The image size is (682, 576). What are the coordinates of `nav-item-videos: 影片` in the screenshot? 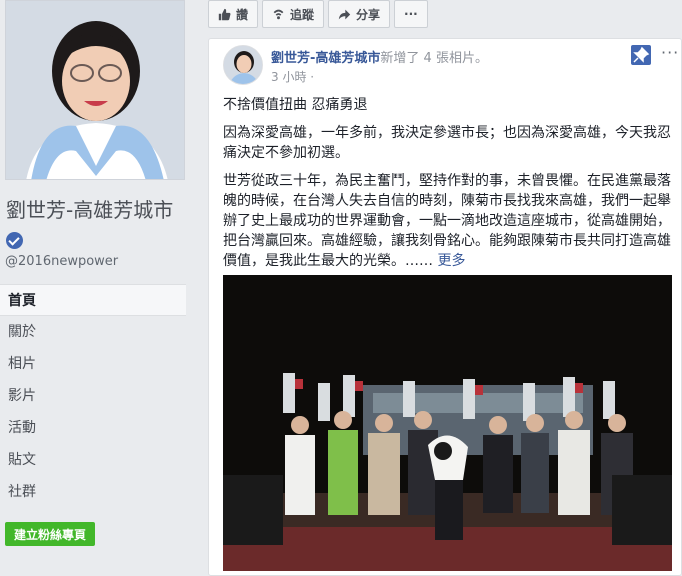 It's located at (93, 396).